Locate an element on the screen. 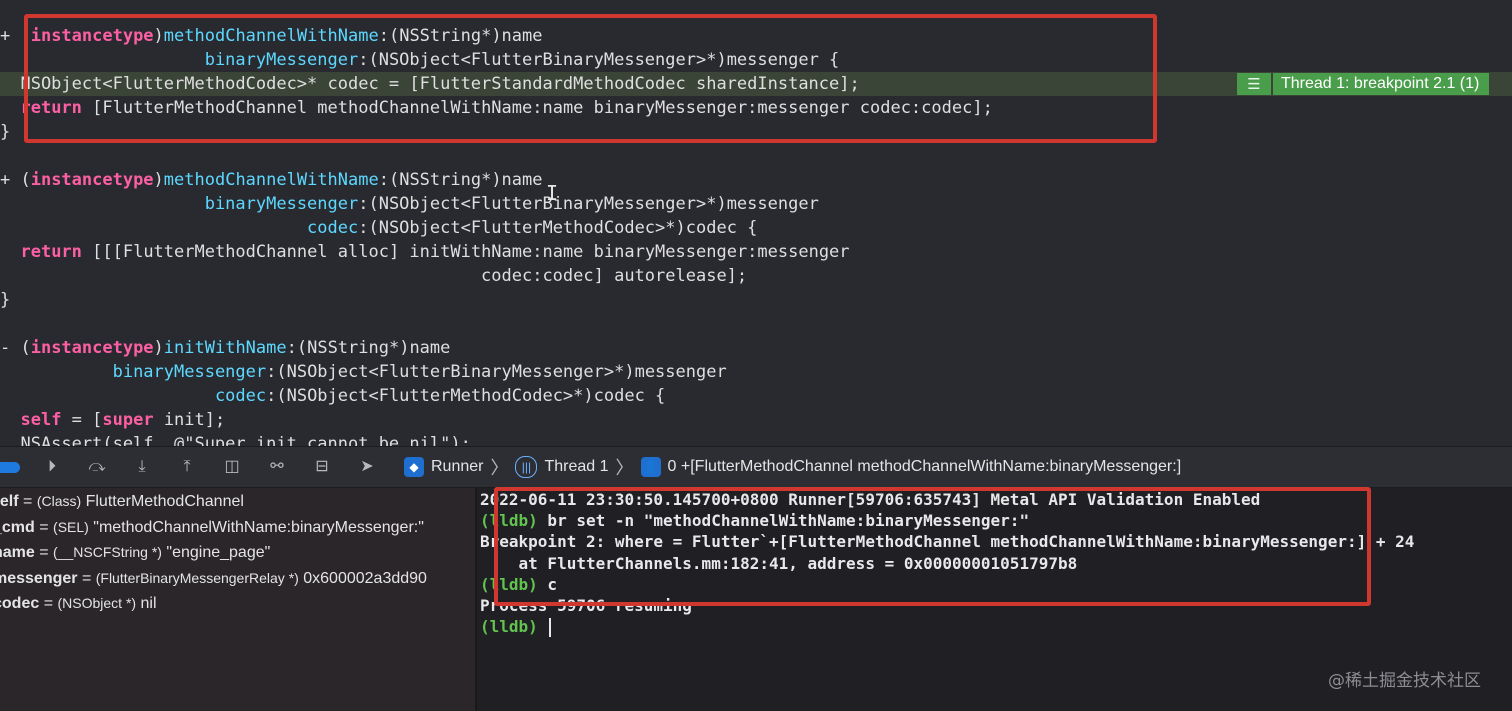 The width and height of the screenshot is (1512, 711). code-token: super is located at coordinates (128, 420).